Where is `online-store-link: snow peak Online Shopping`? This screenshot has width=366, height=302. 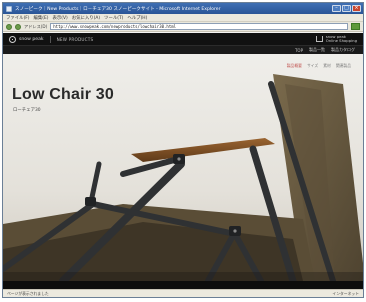 online-store-link: snow peak Online Shopping is located at coordinates (336, 39).